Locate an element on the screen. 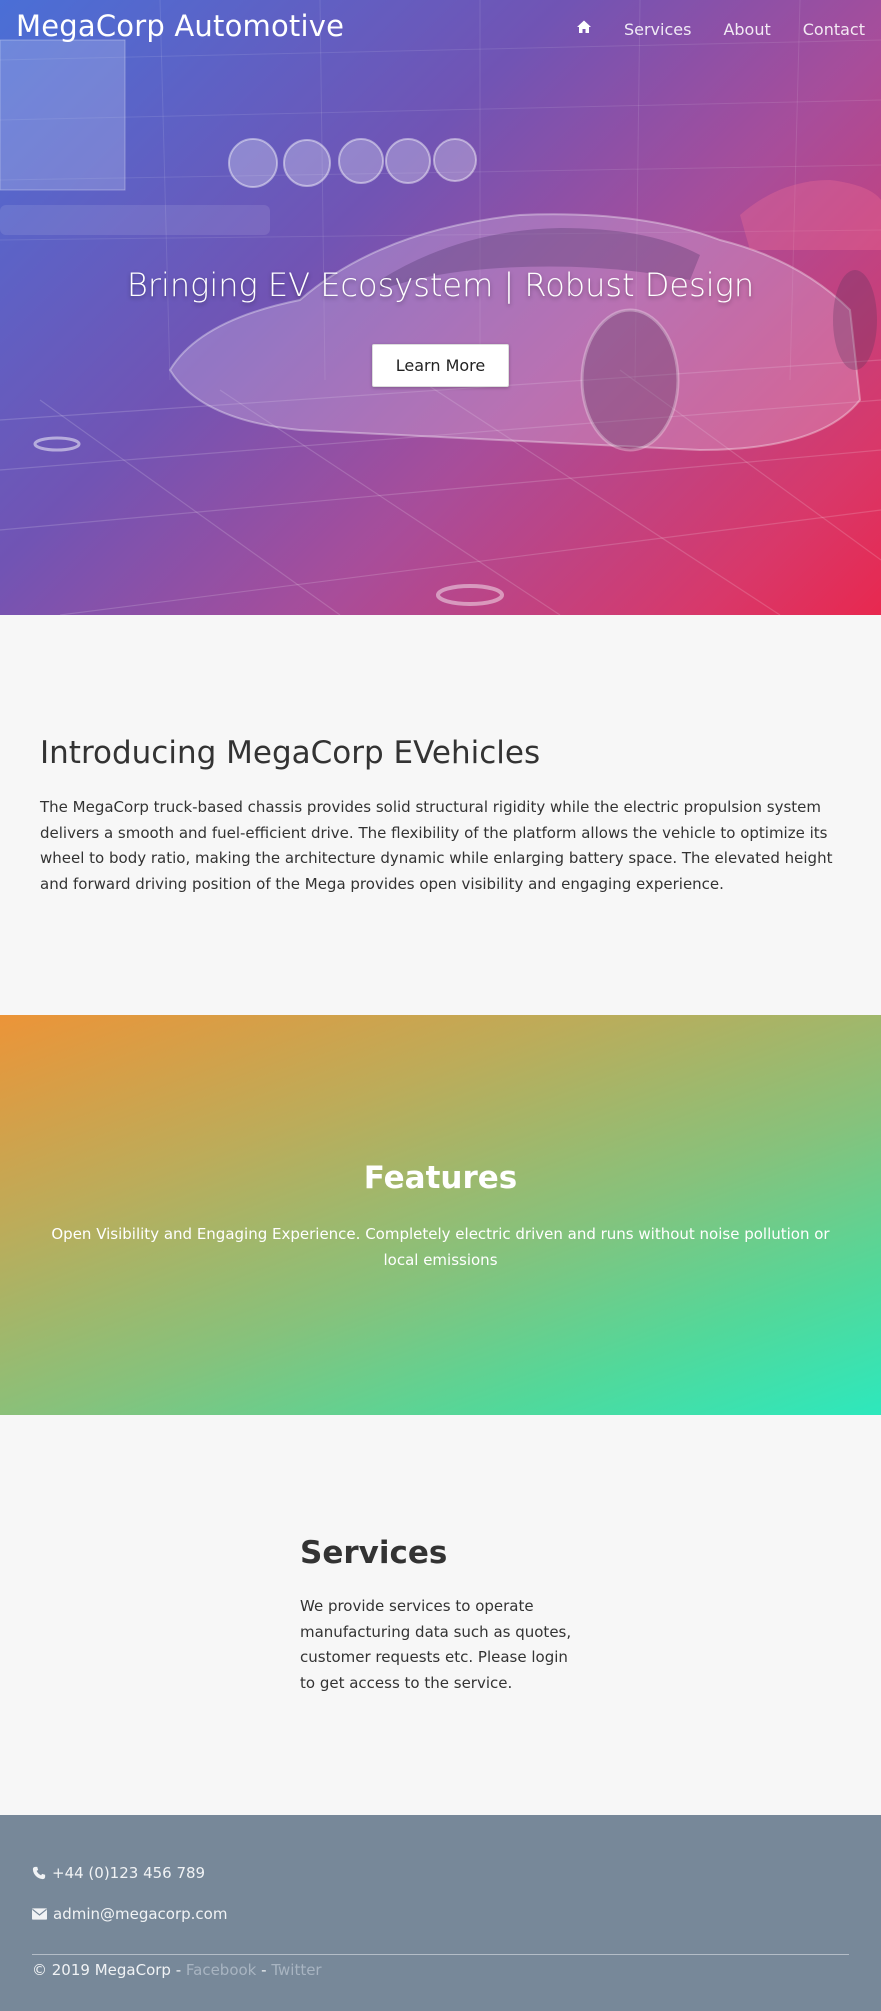  nav-links: Services About Contact is located at coordinates (704, 29).